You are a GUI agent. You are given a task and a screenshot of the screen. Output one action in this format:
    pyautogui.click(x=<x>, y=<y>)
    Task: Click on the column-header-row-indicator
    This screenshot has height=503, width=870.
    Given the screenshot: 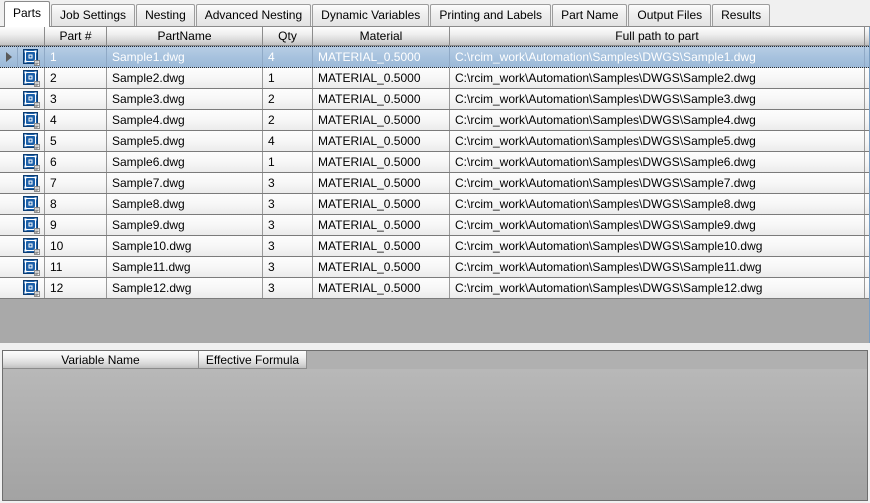 What is the action you would take?
    pyautogui.click(x=22, y=36)
    